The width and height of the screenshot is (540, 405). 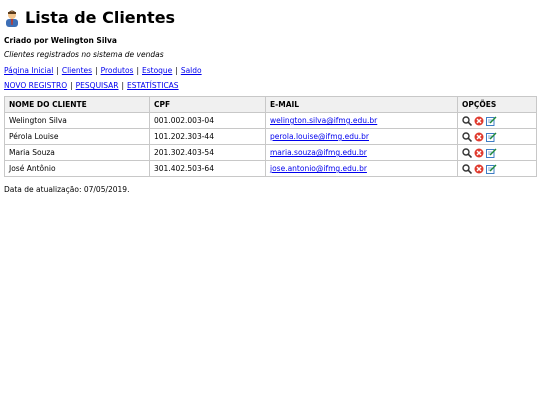 I want to click on header-options: OPÇÕES, so click(x=497, y=104).